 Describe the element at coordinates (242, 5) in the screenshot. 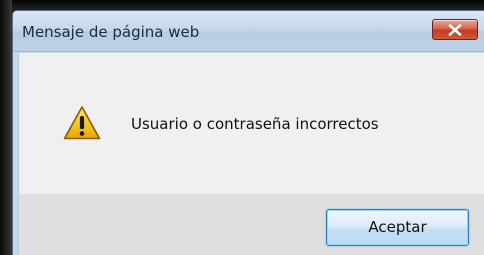

I see `background-top-edge` at that location.